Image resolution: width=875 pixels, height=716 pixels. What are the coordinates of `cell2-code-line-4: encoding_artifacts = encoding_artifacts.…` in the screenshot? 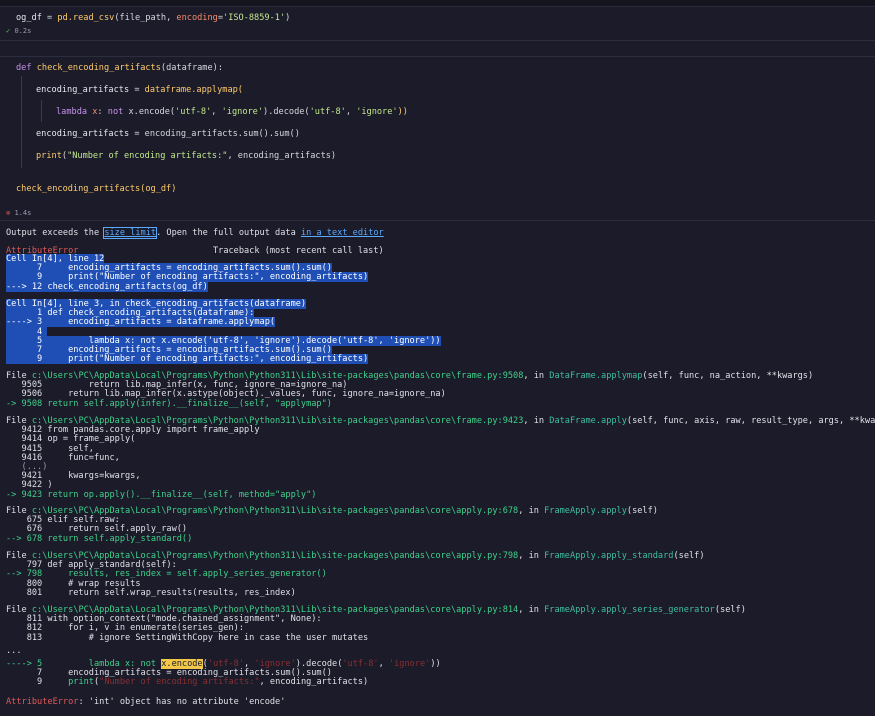 It's located at (168, 134).